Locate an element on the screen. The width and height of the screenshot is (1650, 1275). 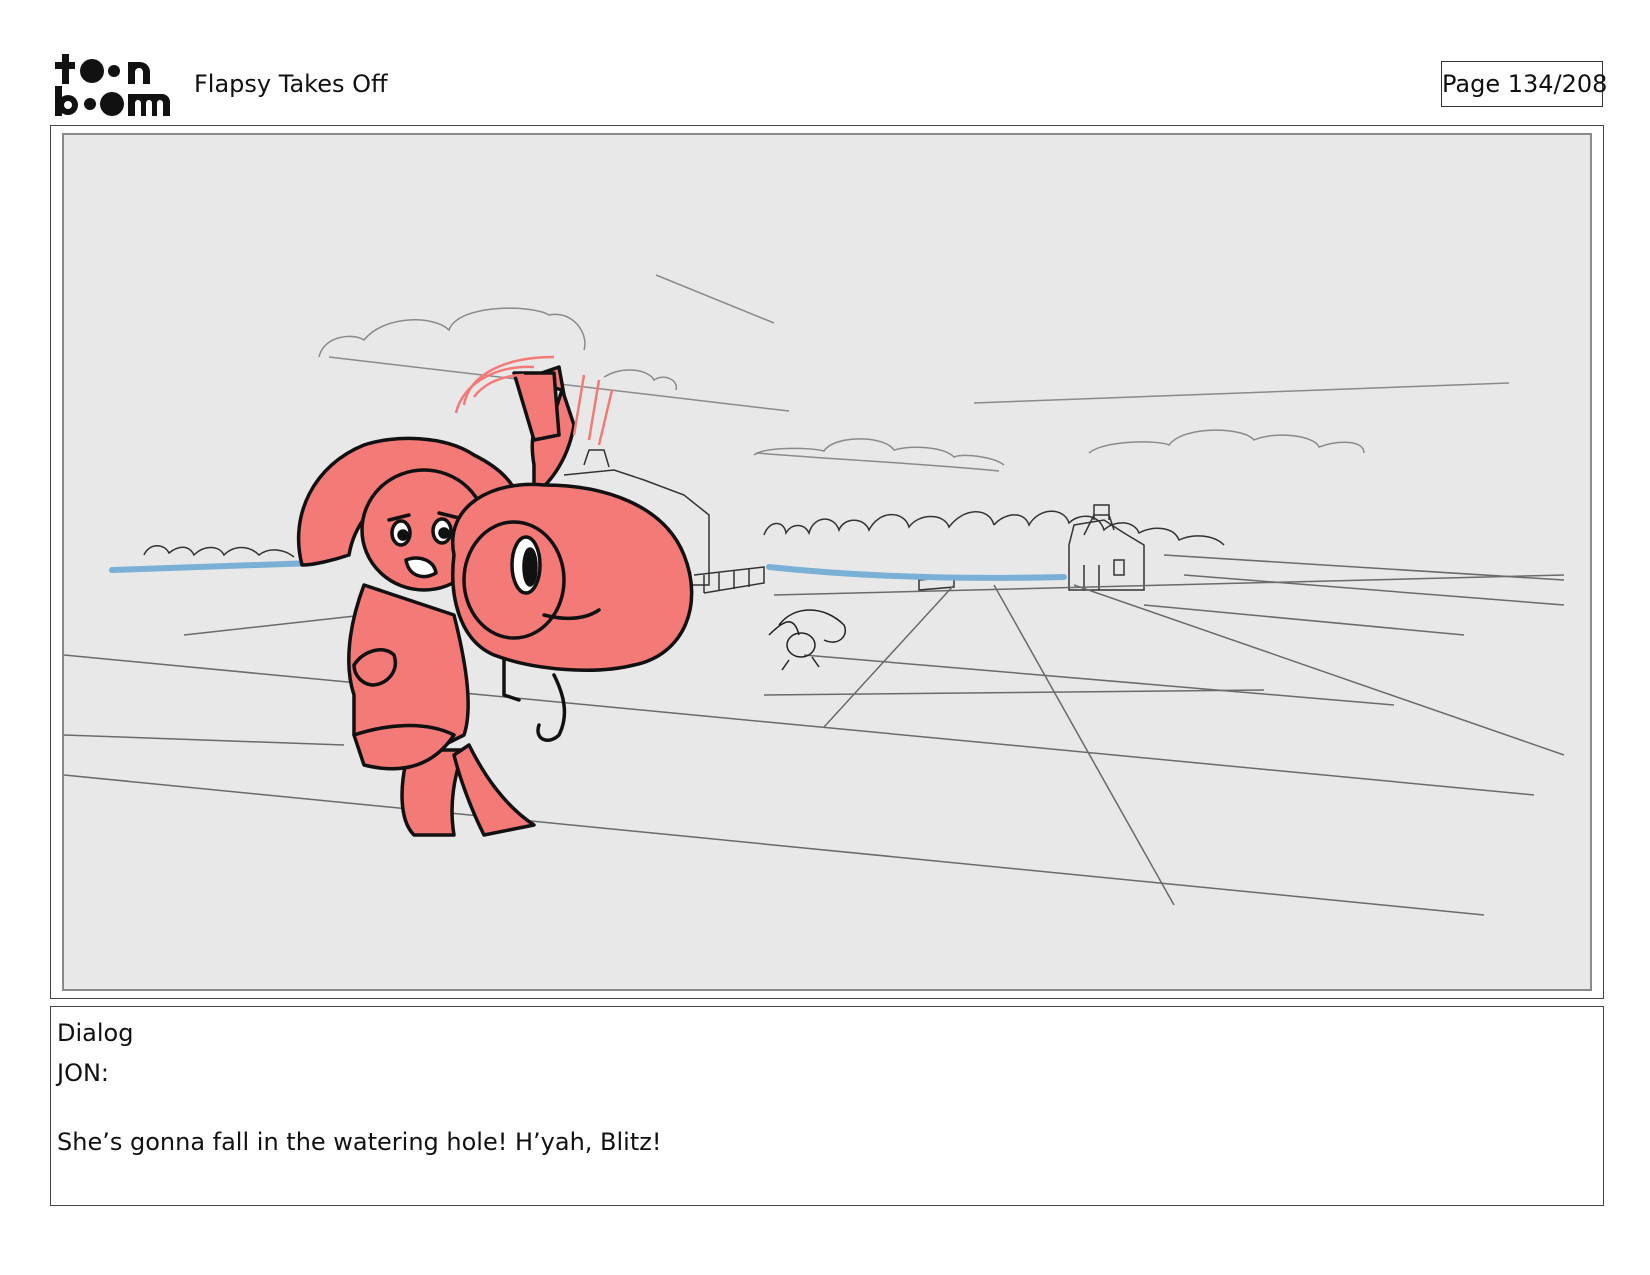
dialog-speaker: JON: is located at coordinates (83, 1073).